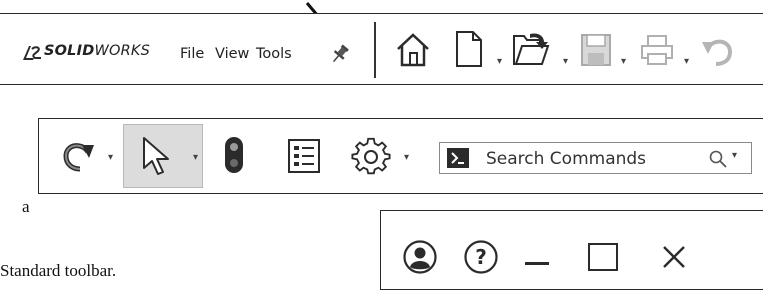 This screenshot has width=763, height=290. What do you see at coordinates (371, 157) in the screenshot?
I see `gear-icon` at bounding box center [371, 157].